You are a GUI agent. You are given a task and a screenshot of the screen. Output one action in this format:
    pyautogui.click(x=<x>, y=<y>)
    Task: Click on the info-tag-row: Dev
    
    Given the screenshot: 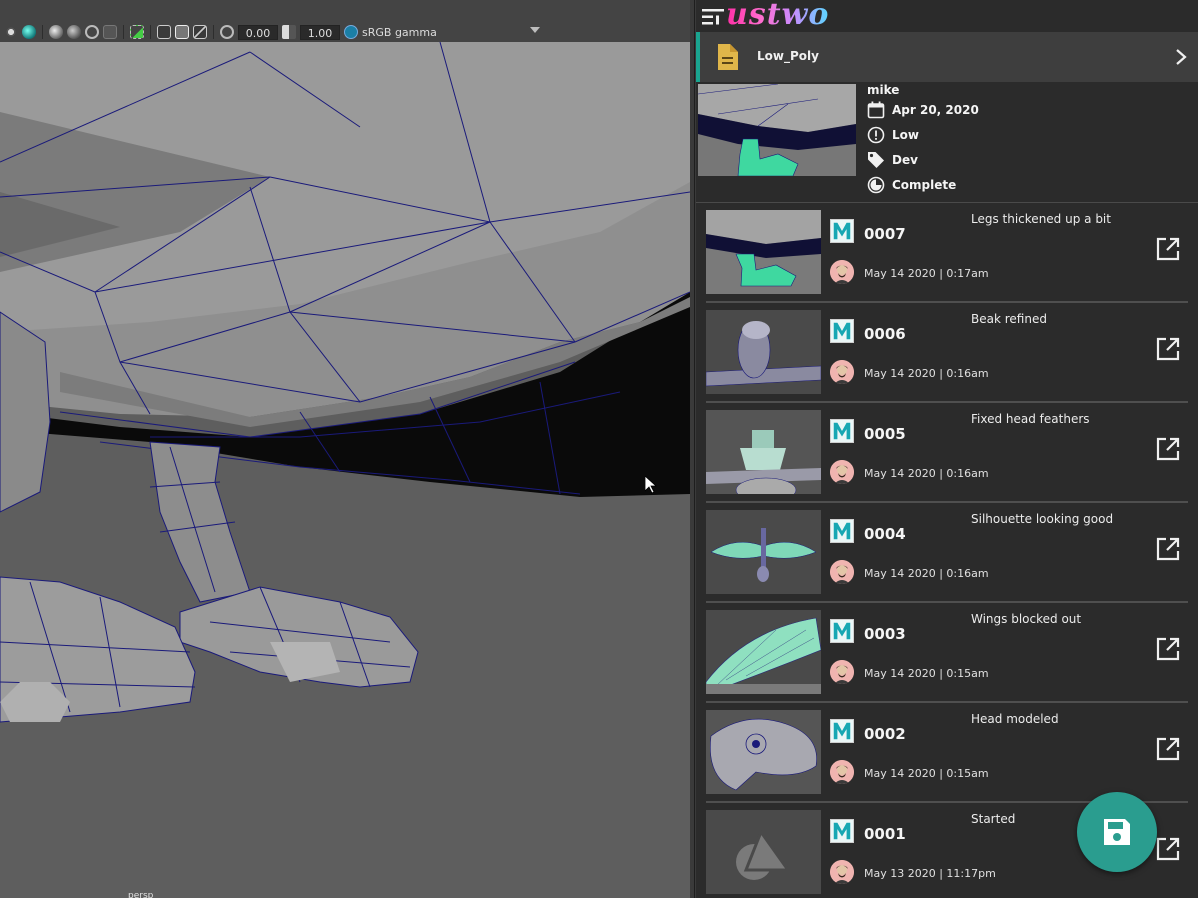 What is the action you would take?
    pyautogui.click(x=892, y=160)
    